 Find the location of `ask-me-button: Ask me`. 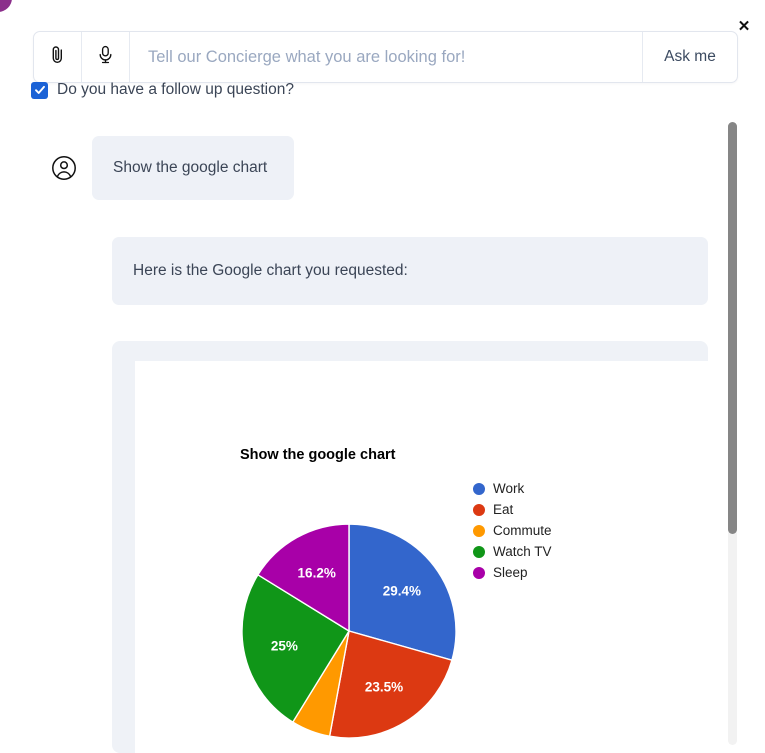

ask-me-button: Ask me is located at coordinates (689, 57).